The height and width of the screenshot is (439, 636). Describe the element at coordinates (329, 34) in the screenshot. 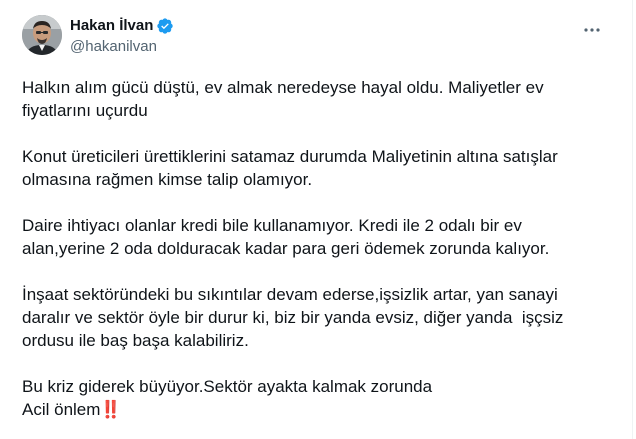

I see `tweet-header: Hakan İlvan @hakanilvan` at that location.